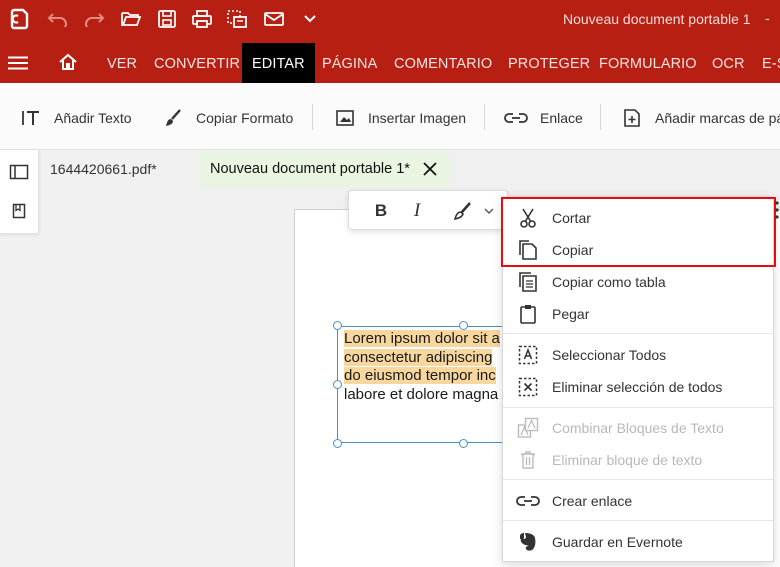  Describe the element at coordinates (345, 118) in the screenshot. I see `image-icon` at that location.